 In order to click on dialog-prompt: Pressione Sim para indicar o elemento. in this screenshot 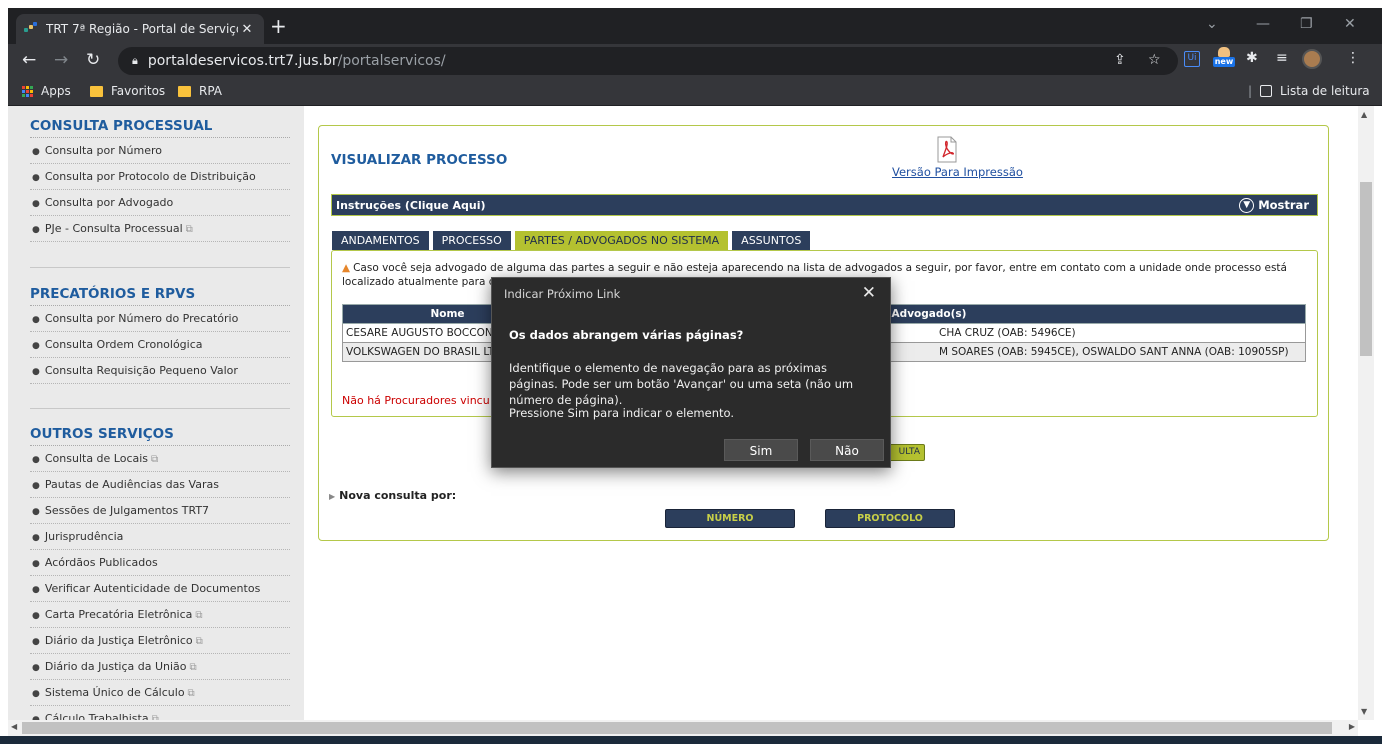, I will do `click(621, 413)`.